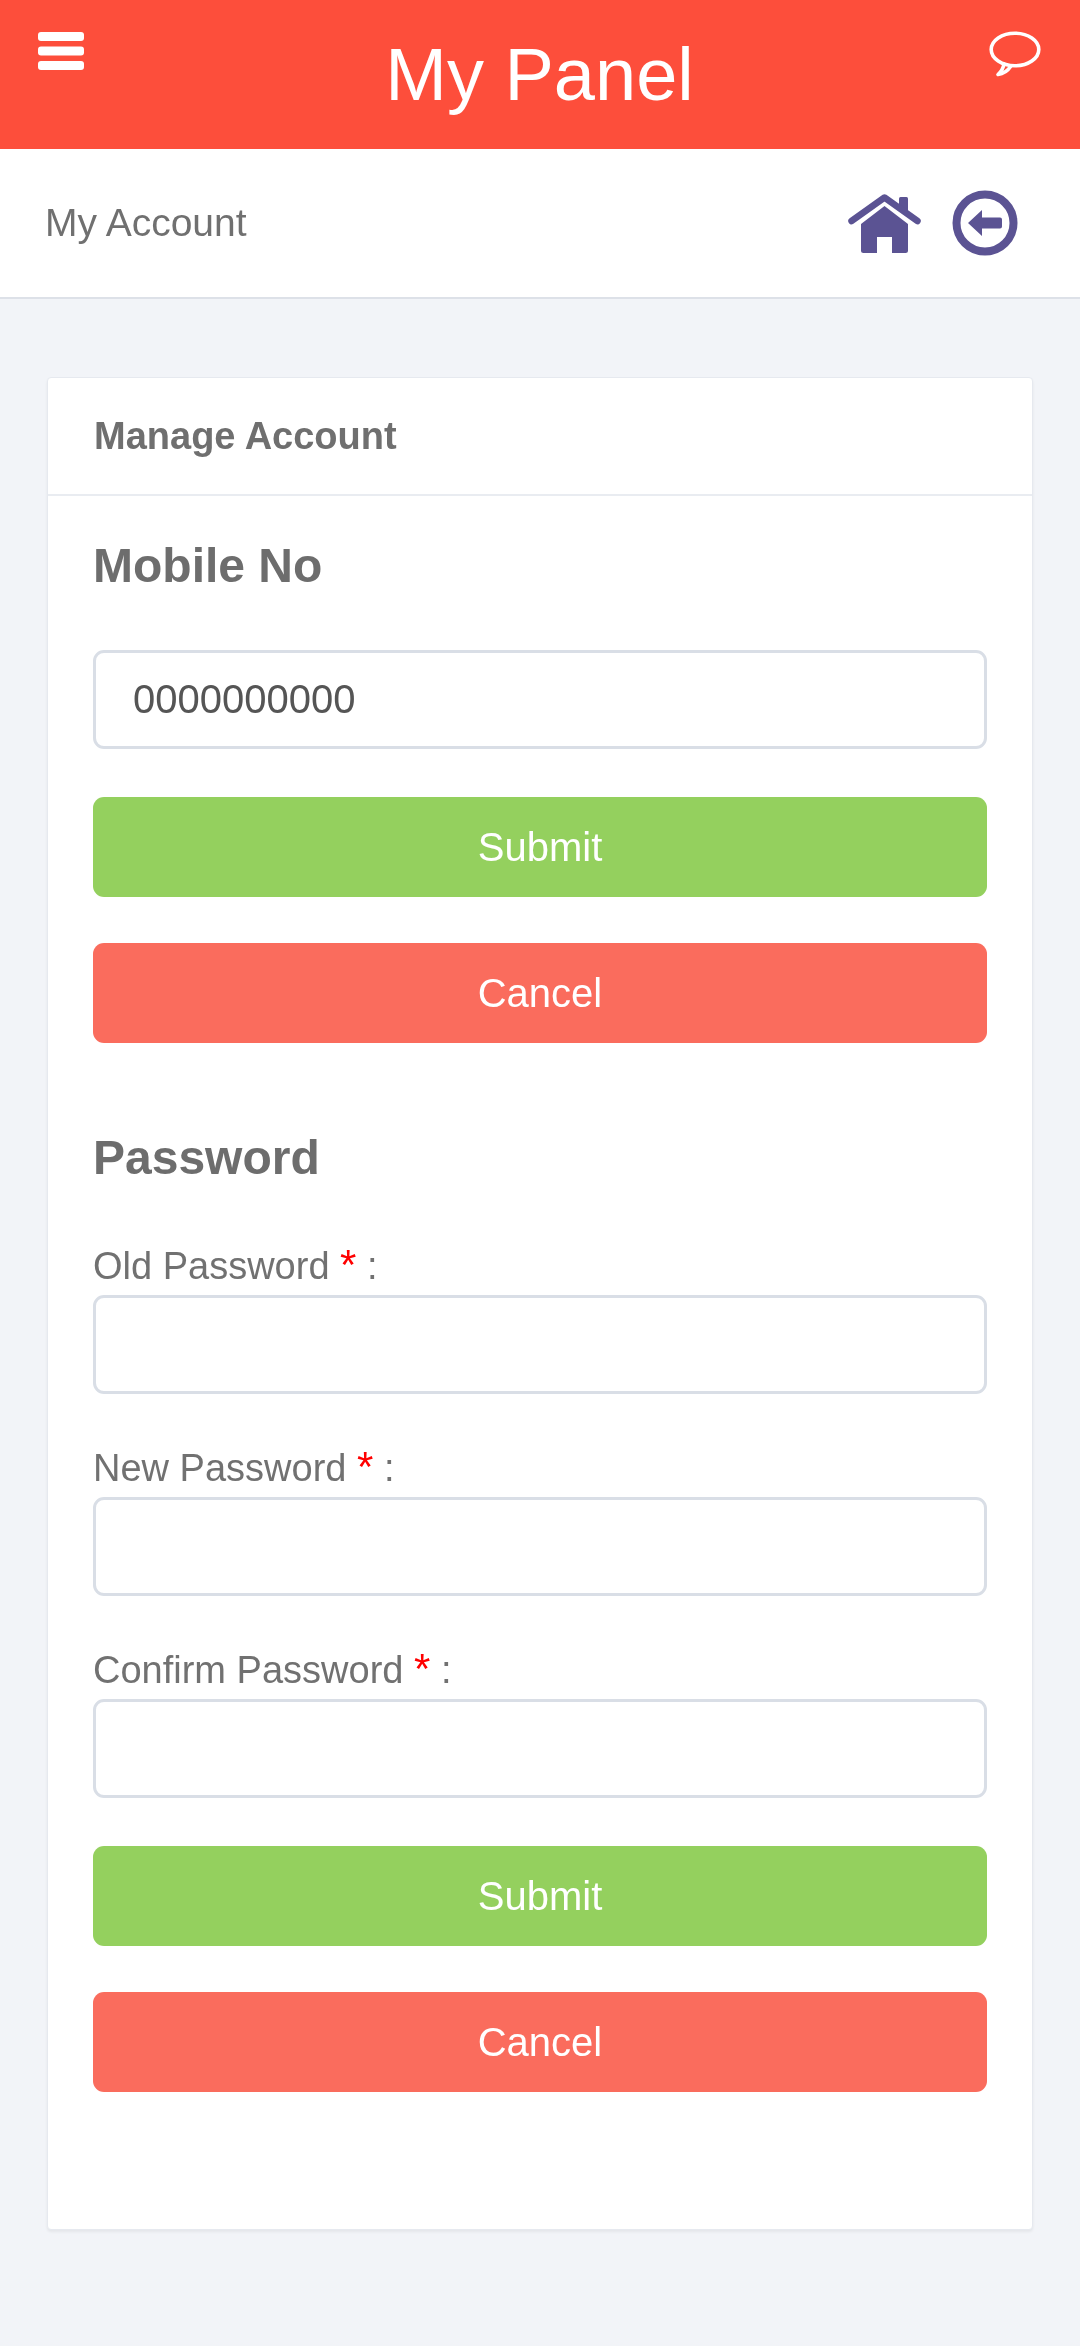  Describe the element at coordinates (884, 223) in the screenshot. I see `home-icon` at that location.